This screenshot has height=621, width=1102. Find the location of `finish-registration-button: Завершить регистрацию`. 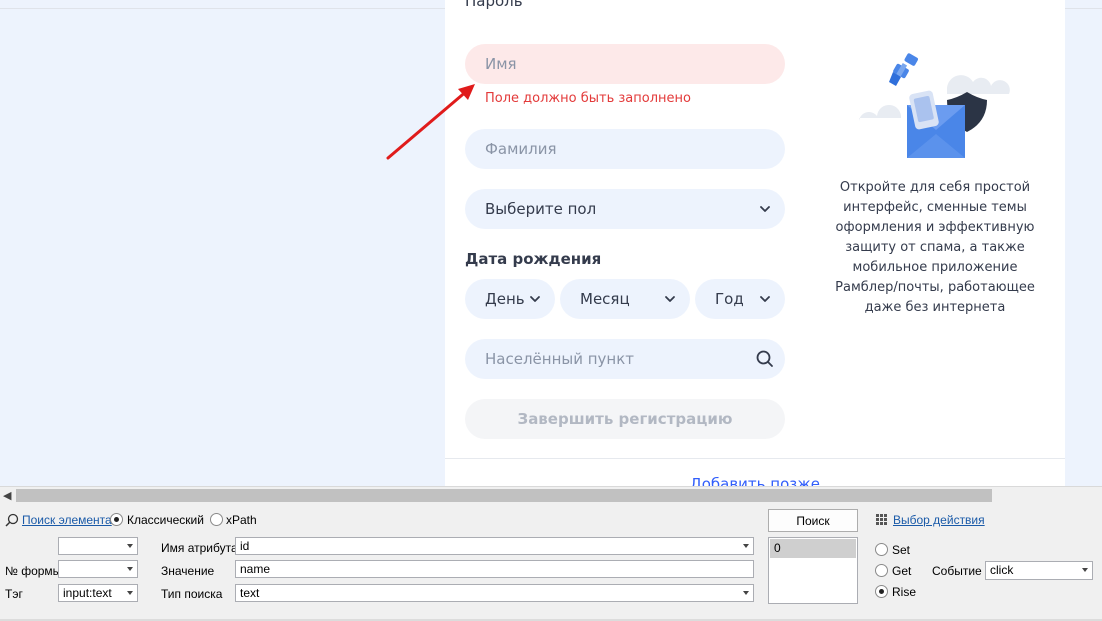

finish-registration-button: Завершить регистрацию is located at coordinates (625, 419).